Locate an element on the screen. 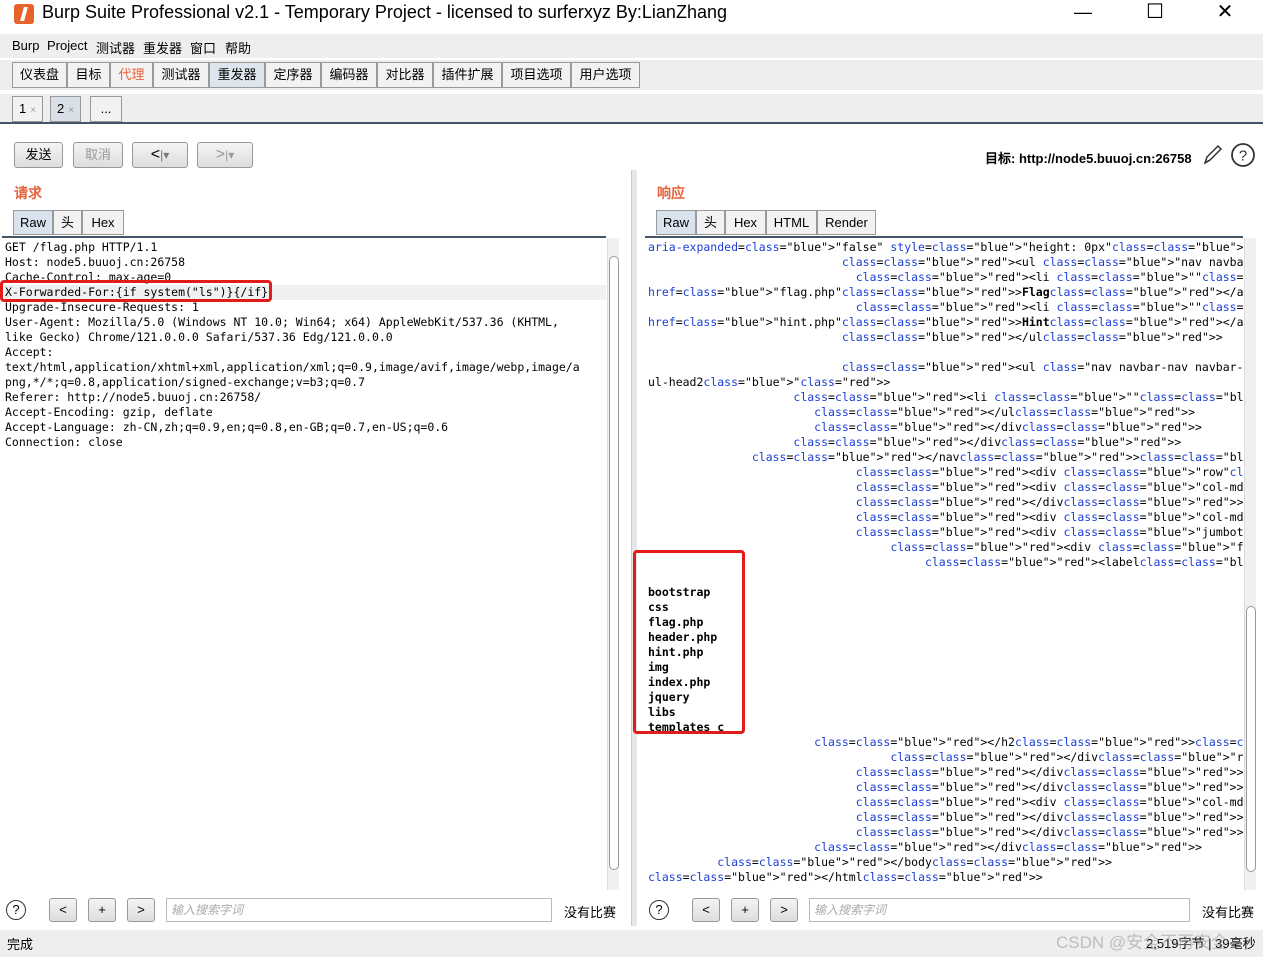  response-tab-render: Render is located at coordinates (846, 222).